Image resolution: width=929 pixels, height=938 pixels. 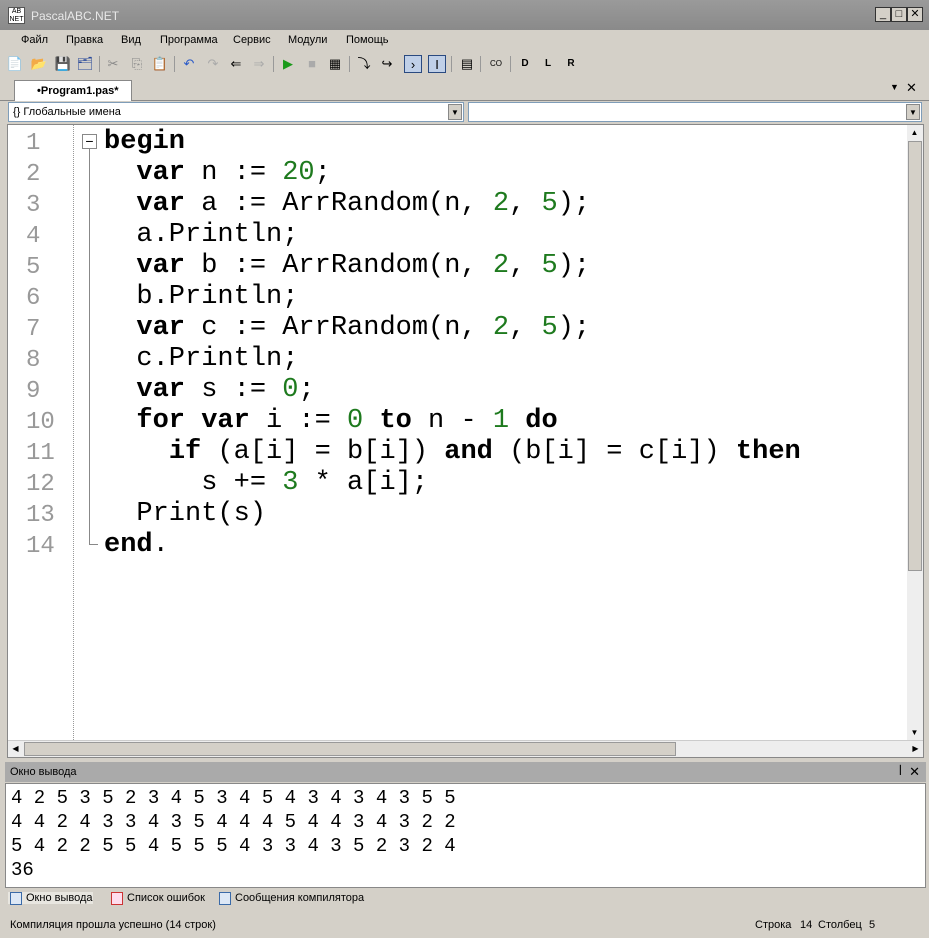 I want to click on tab-program1: •Program1.pas*, so click(x=73, y=90).